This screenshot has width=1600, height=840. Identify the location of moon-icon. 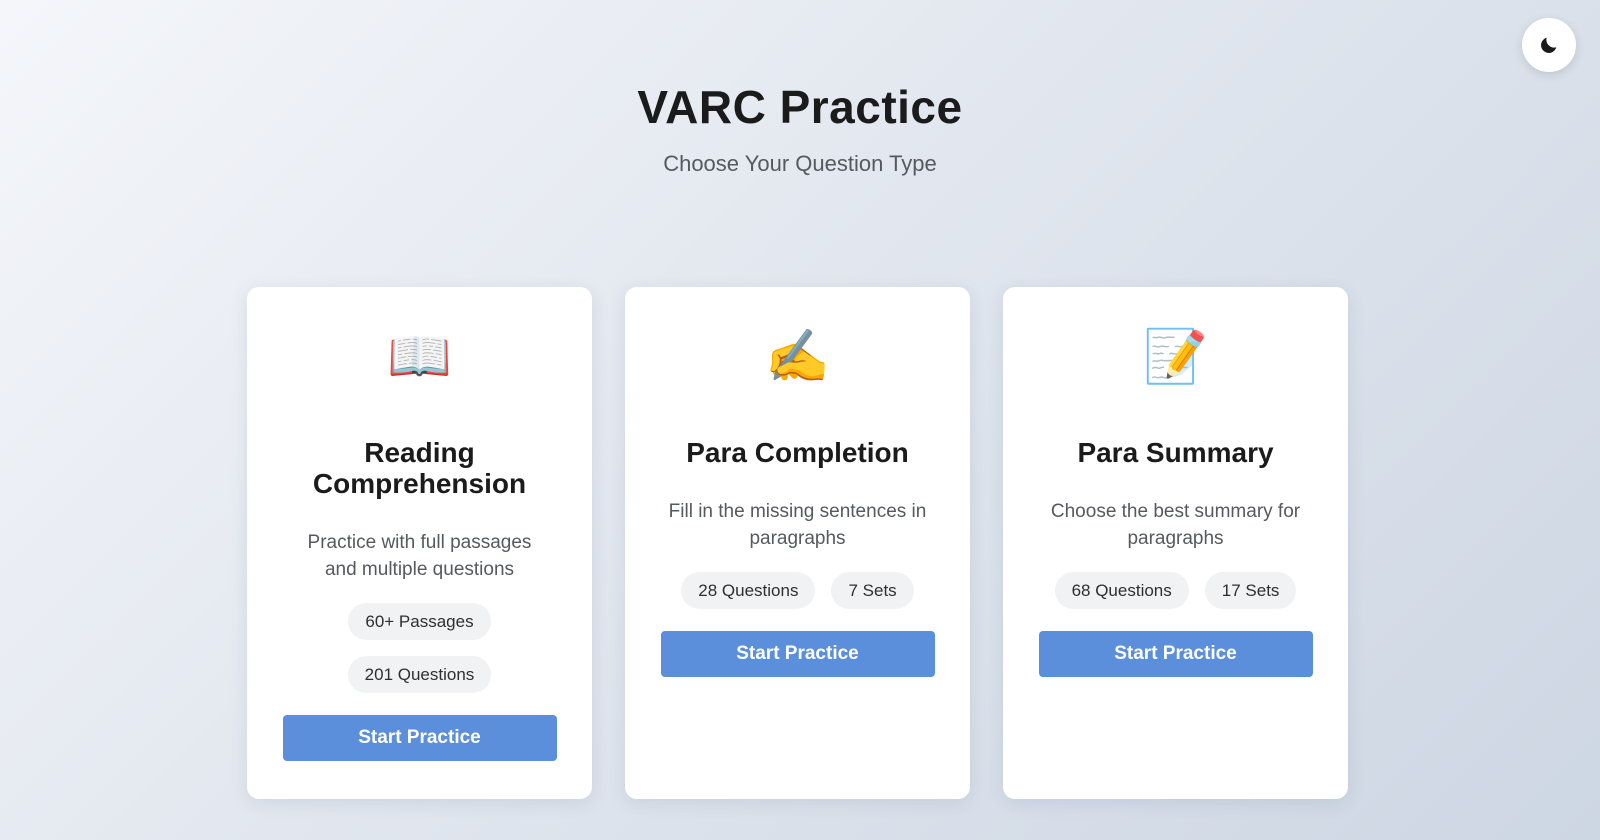
(1549, 45).